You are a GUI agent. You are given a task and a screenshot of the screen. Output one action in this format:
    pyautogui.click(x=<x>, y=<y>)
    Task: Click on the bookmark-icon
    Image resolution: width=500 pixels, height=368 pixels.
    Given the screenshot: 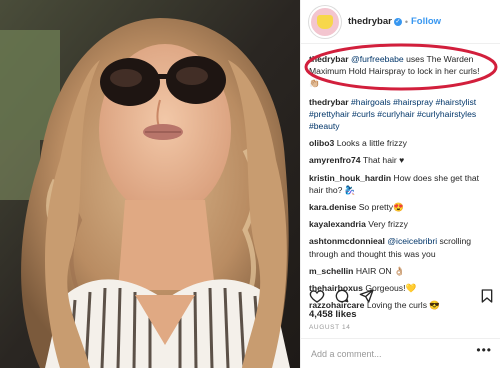 What is the action you would take?
    pyautogui.click(x=487, y=296)
    